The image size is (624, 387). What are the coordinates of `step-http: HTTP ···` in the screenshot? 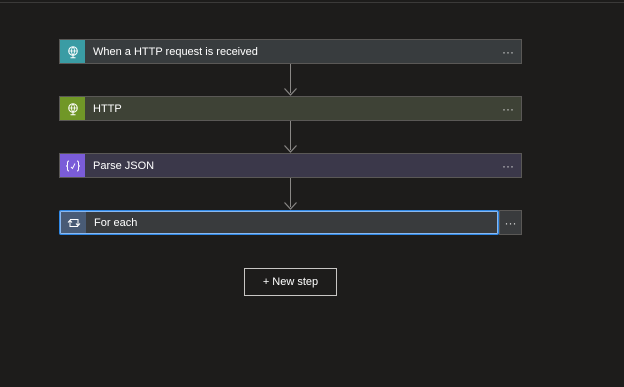 It's located at (290, 108).